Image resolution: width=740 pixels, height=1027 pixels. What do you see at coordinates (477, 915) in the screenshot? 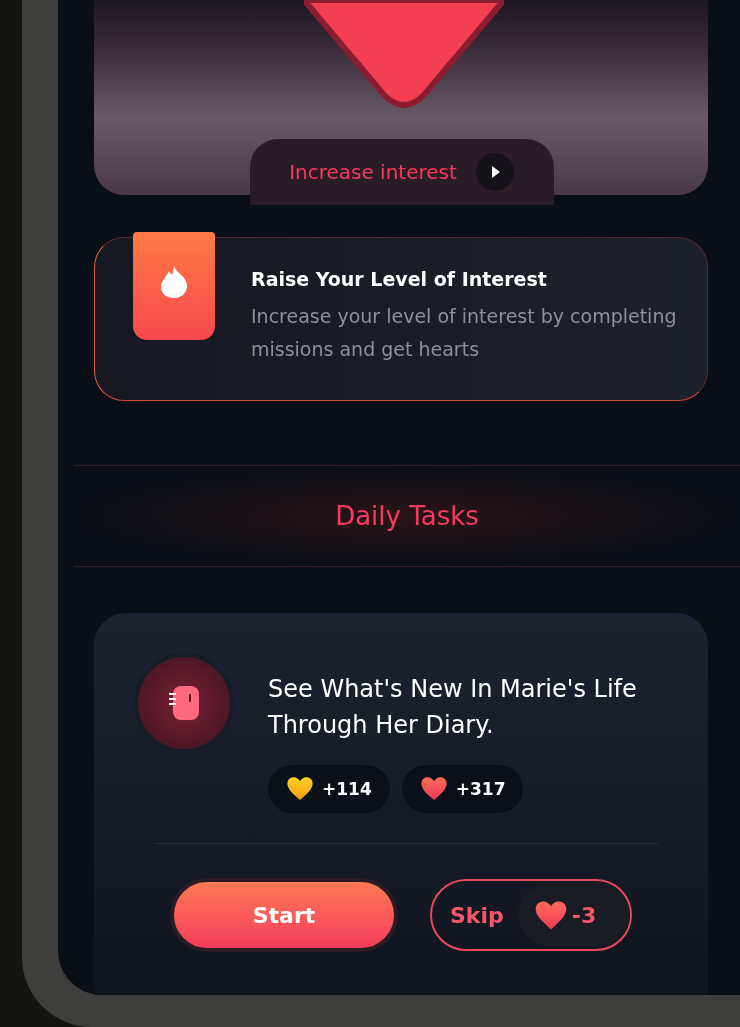
I see `skip-label: Skip` at bounding box center [477, 915].